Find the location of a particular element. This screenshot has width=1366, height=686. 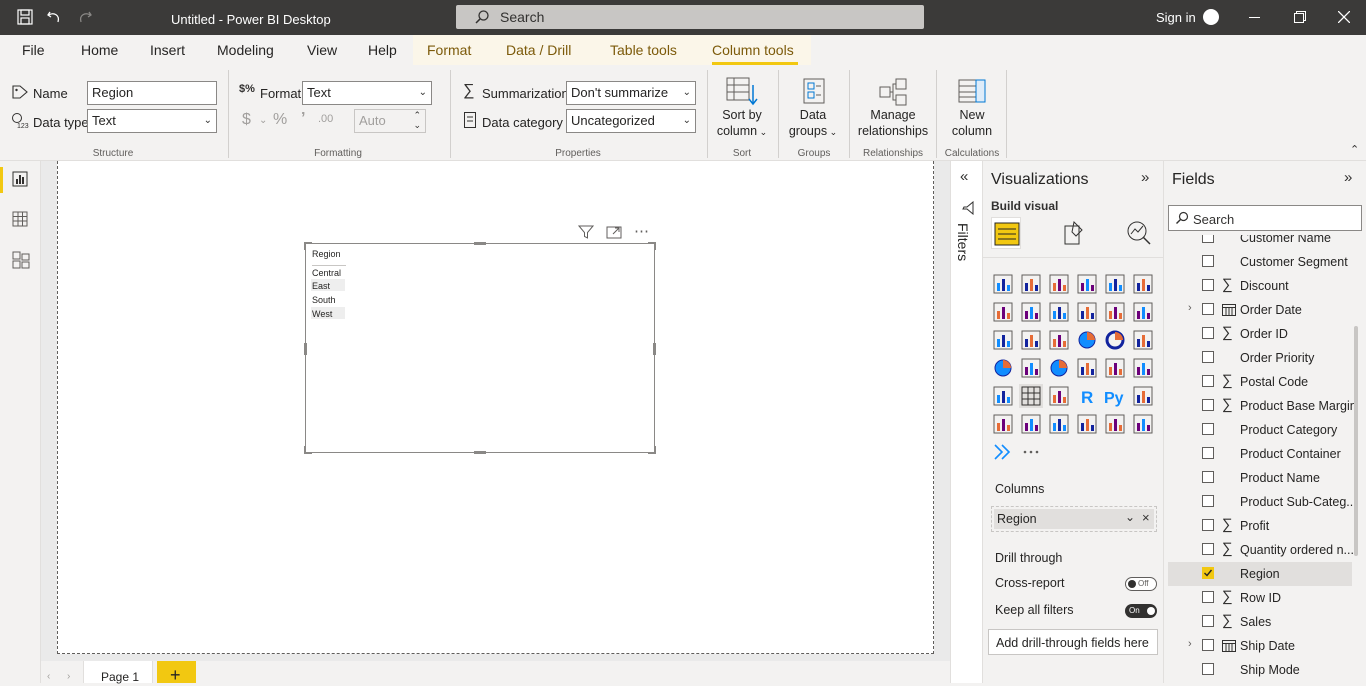

scatter-chart-icon is located at coordinates (1059, 340).